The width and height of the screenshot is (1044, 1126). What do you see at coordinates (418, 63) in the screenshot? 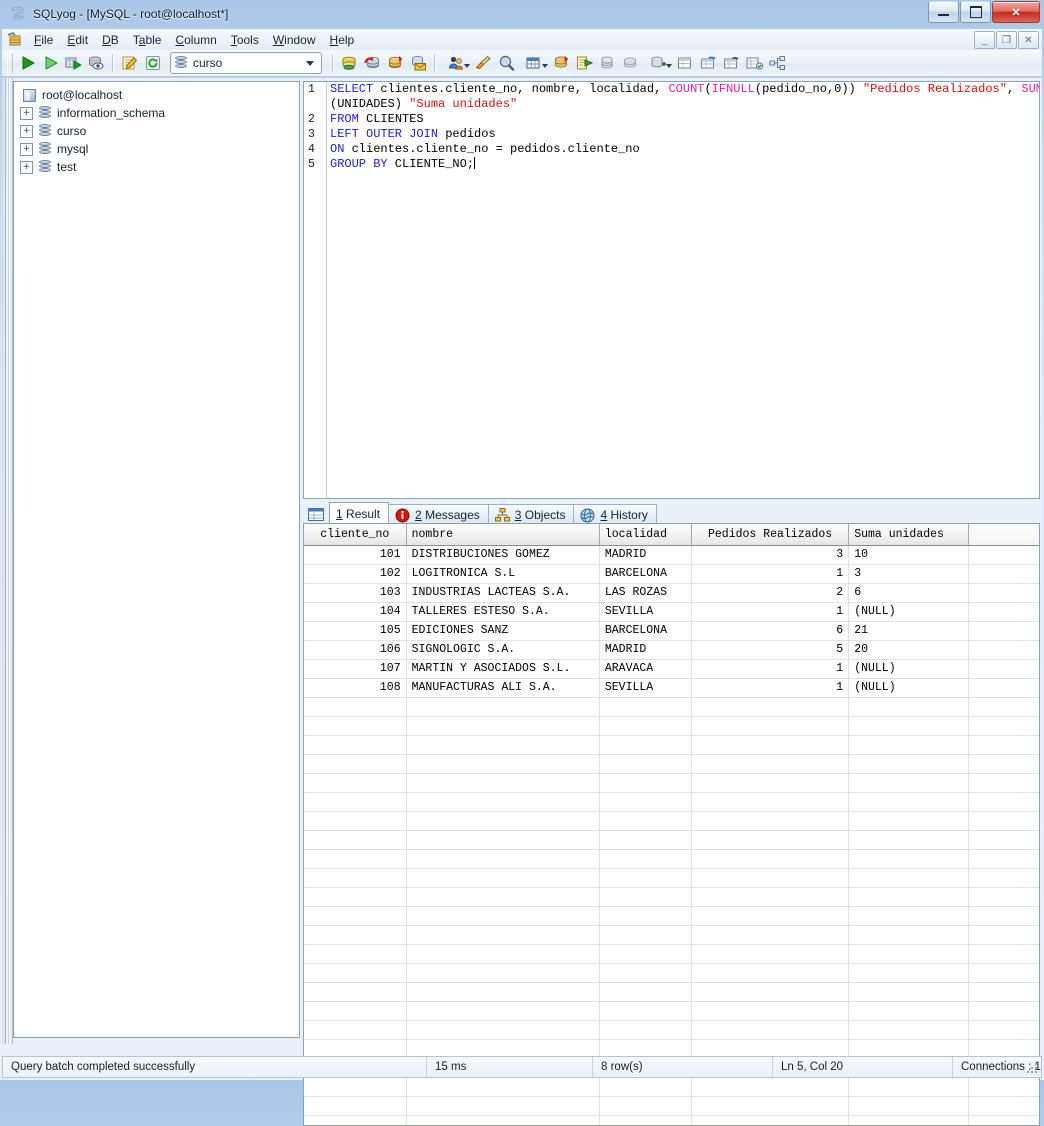
I see `restore-database-button` at bounding box center [418, 63].